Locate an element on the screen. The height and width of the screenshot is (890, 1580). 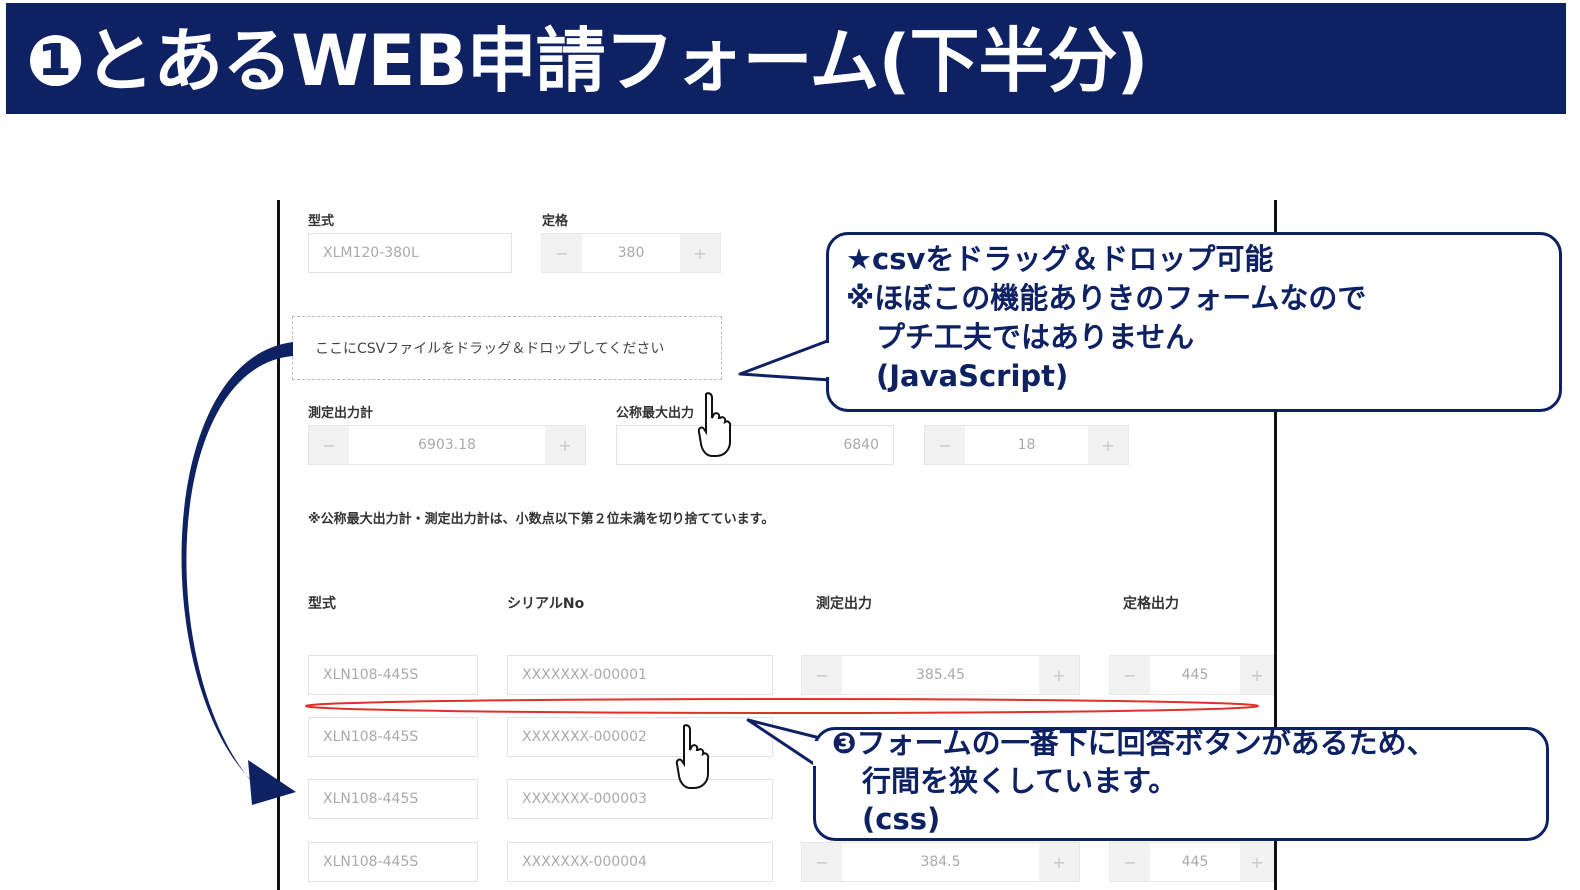
callout-top-line1: ★csvをドラッグ＆ドロップ可能 is located at coordinates (1060, 259).